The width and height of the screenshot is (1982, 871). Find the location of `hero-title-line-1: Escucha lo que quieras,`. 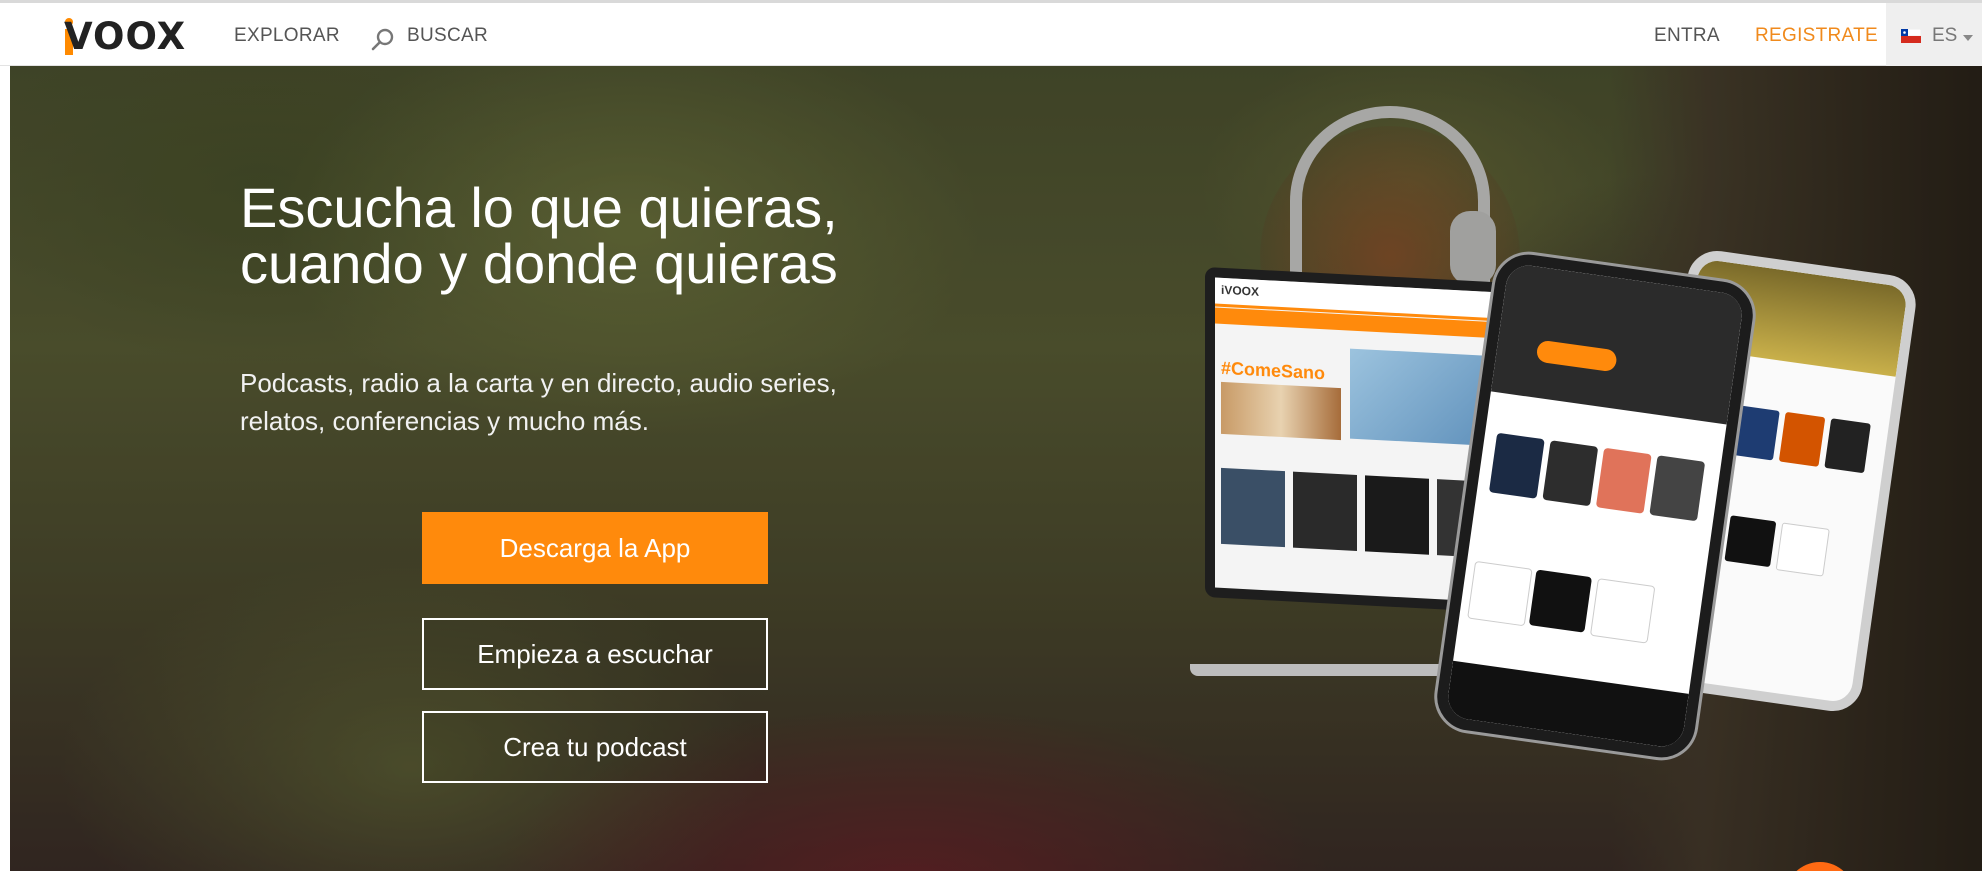

hero-title-line-1: Escucha lo que quieras, is located at coordinates (539, 207).